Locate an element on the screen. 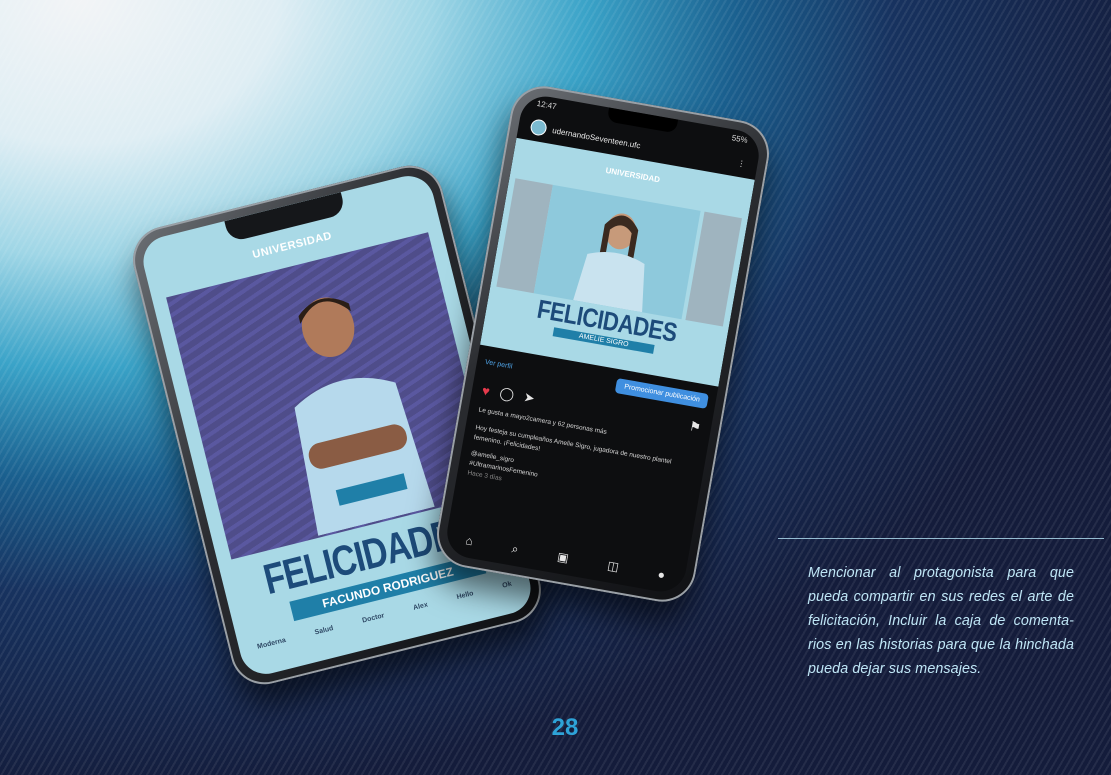  home-icon: ⌂ is located at coordinates (469, 540).